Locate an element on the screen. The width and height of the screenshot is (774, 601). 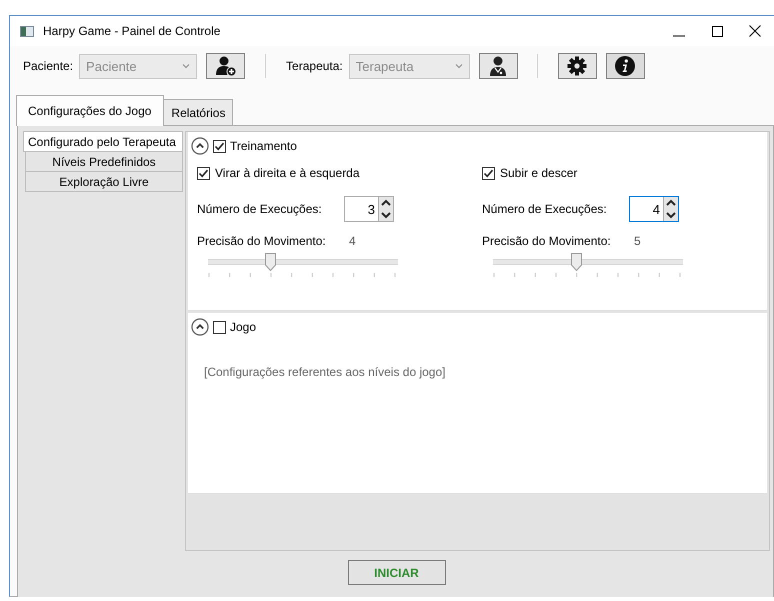
settings-button is located at coordinates (577, 66).